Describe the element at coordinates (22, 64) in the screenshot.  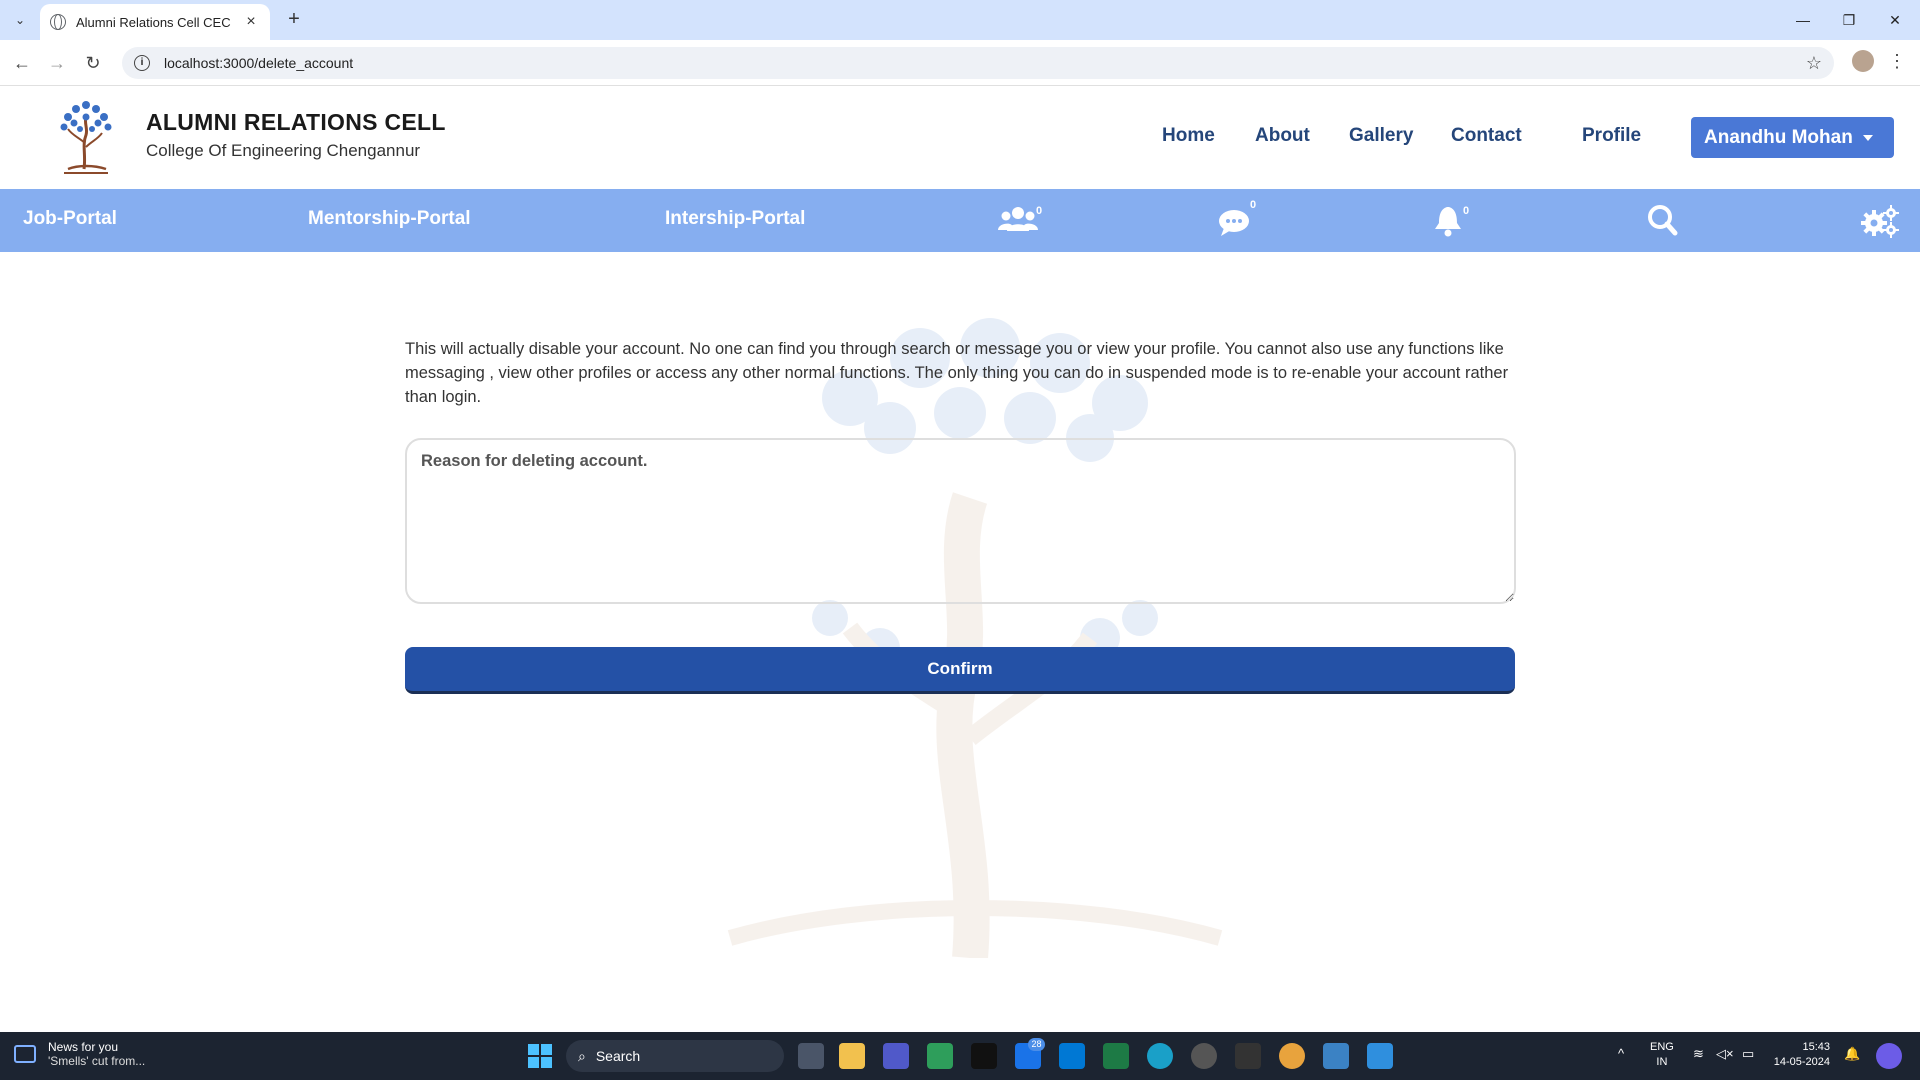
I see `back-arrow-icon: ←` at that location.